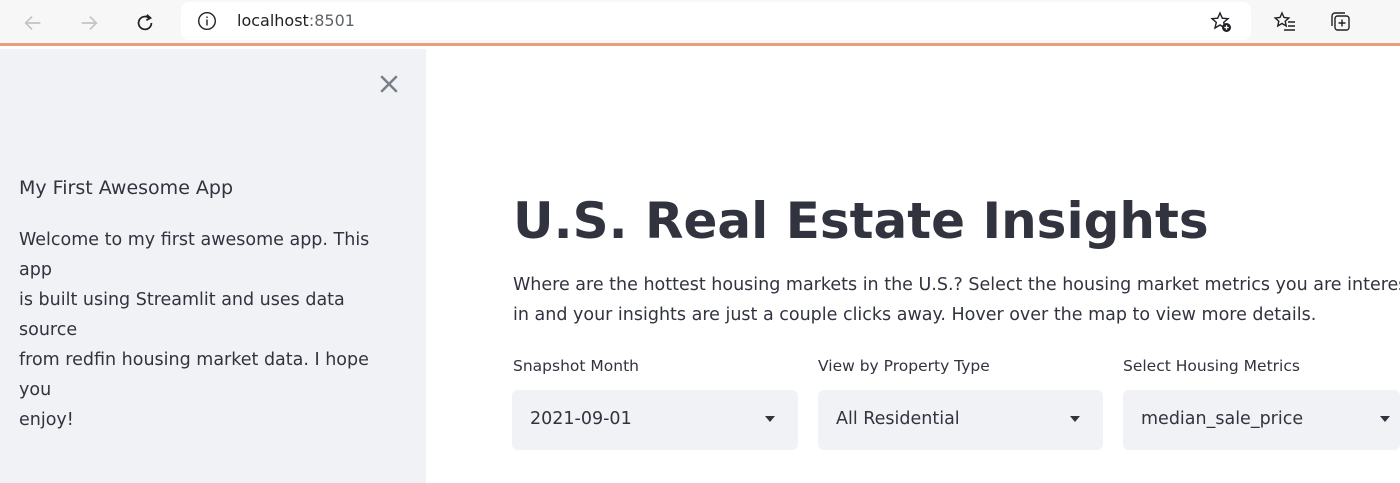 The image size is (1400, 483). I want to click on forward-button, so click(89, 23).